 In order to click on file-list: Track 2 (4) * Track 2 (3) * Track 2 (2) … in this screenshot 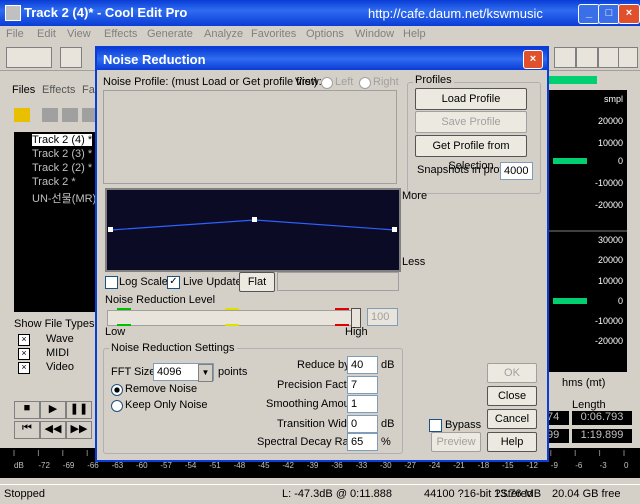, I will do `click(57, 222)`.